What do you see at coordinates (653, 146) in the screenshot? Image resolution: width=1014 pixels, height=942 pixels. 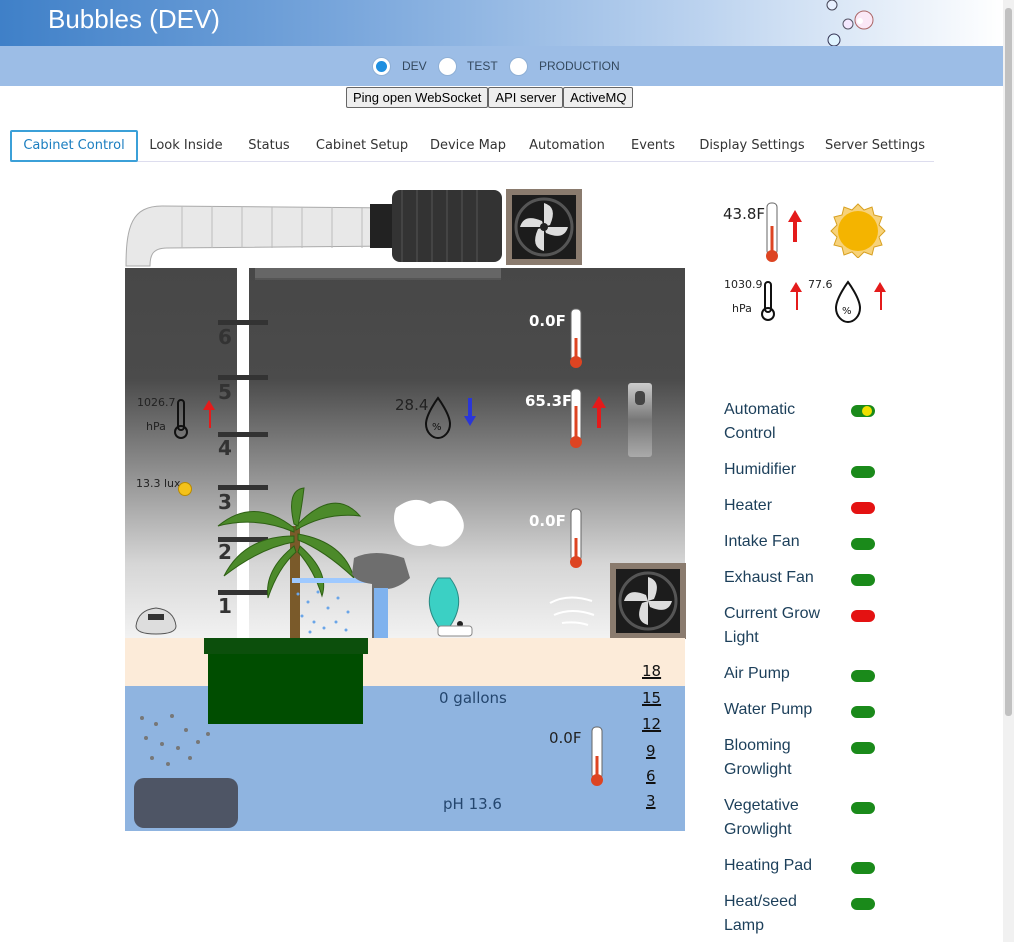 I see `tab-events: Events` at bounding box center [653, 146].